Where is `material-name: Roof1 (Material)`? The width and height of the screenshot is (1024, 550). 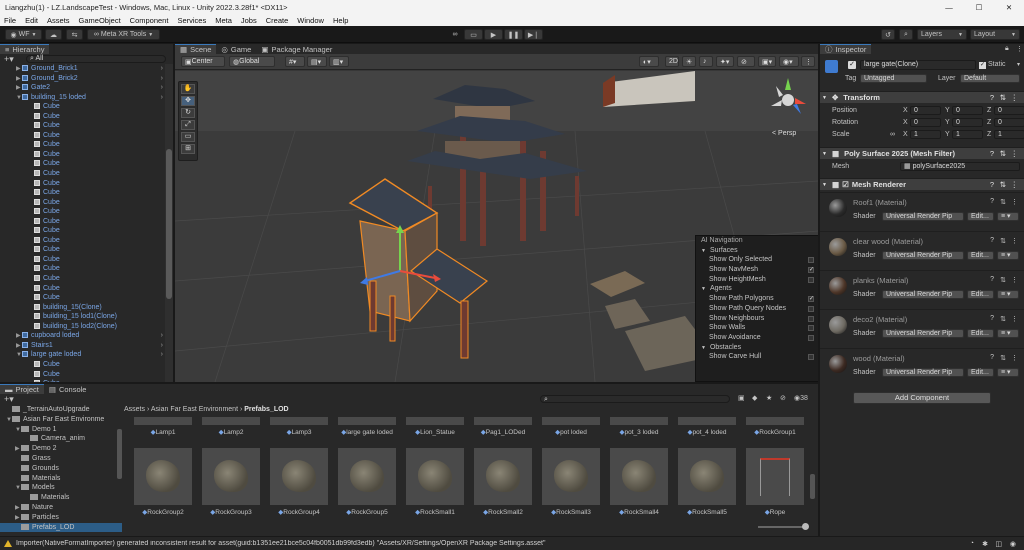 material-name: Roof1 (Material) is located at coordinates (880, 202).